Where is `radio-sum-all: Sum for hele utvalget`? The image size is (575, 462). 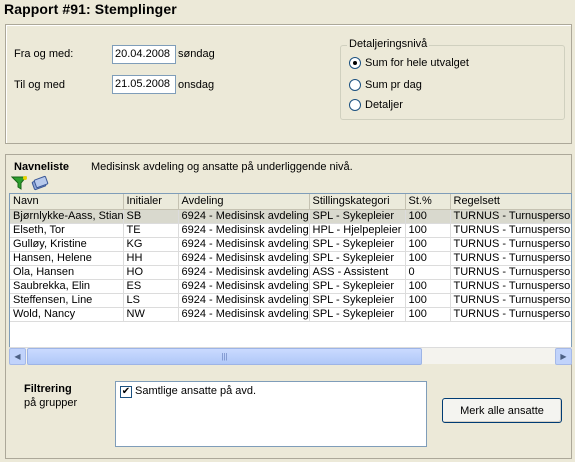 radio-sum-all: Sum for hele utvalget is located at coordinates (409, 63).